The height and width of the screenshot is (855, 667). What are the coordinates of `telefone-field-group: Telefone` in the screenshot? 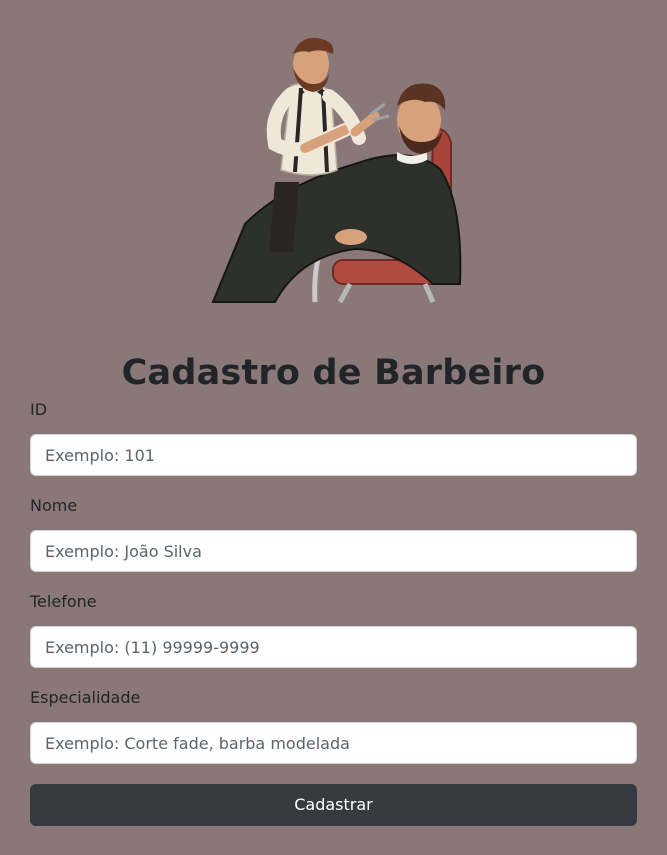 It's located at (333, 629).